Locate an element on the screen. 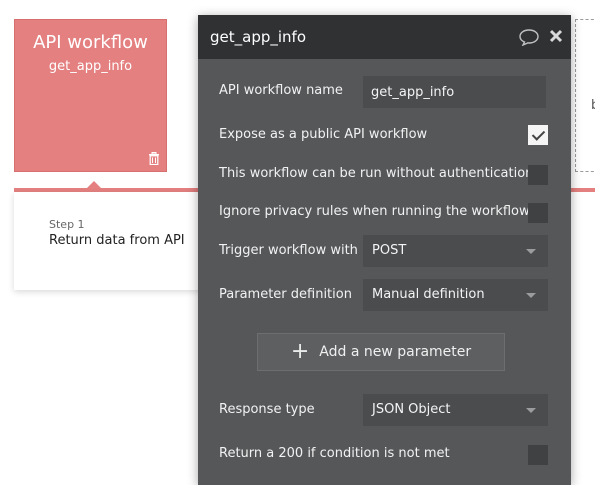 The width and height of the screenshot is (595, 485). parameter-definition-label: Parameter definition is located at coordinates (285, 294).